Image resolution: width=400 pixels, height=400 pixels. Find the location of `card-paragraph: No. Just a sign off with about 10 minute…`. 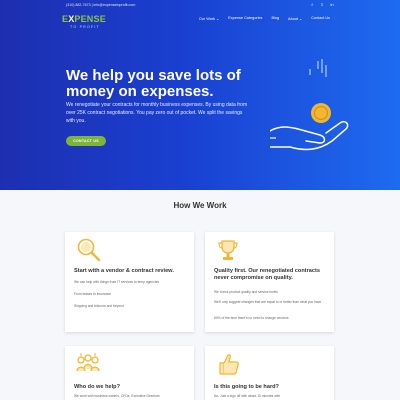

card-paragraph: No. Just a sign off with about 10 minute… is located at coordinates (247, 396).